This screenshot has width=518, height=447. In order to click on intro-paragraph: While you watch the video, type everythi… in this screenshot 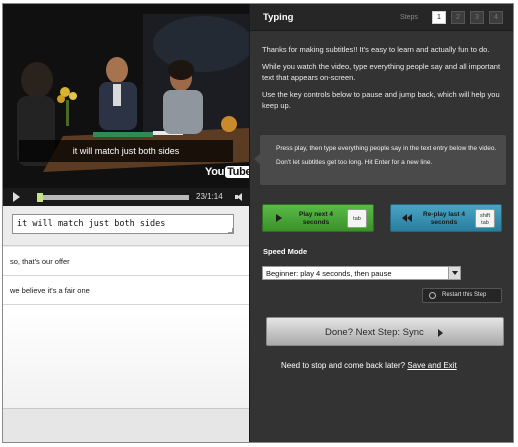, I will do `click(381, 72)`.